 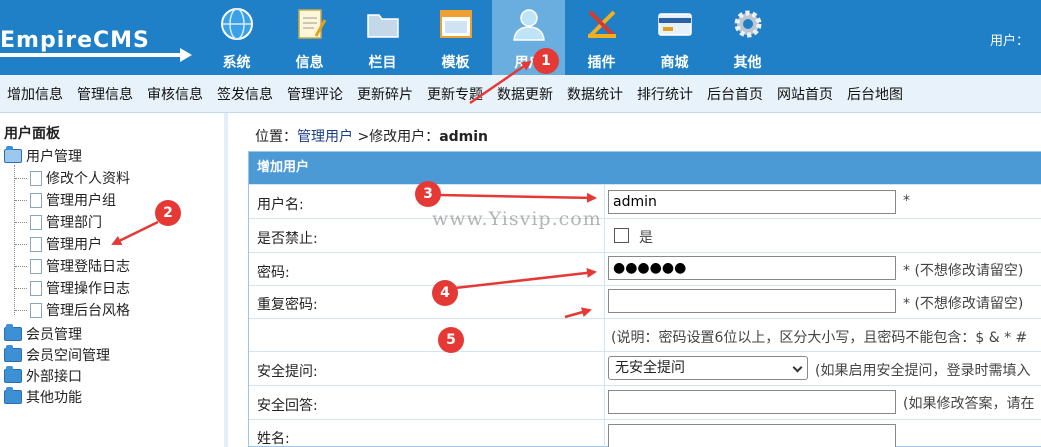 What do you see at coordinates (81, 201) in the screenshot?
I see `item-label: 管理用户组` at bounding box center [81, 201].